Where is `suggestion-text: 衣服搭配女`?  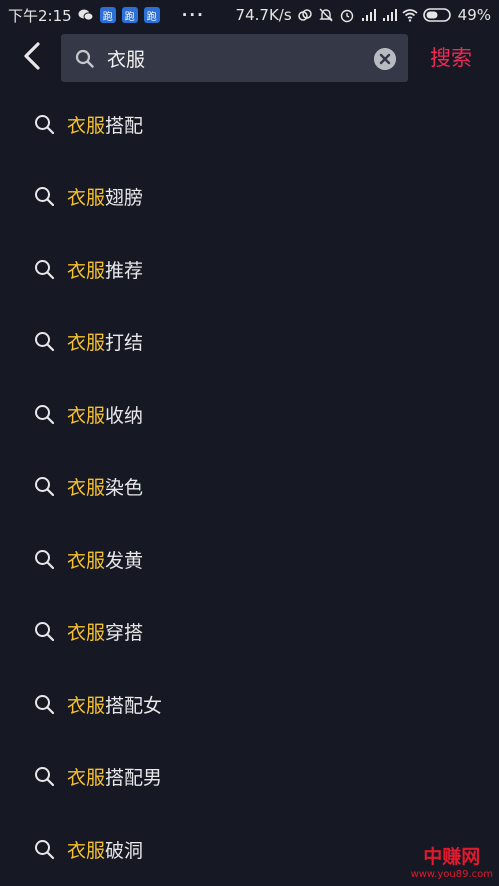 suggestion-text: 衣服搭配女 is located at coordinates (114, 704).